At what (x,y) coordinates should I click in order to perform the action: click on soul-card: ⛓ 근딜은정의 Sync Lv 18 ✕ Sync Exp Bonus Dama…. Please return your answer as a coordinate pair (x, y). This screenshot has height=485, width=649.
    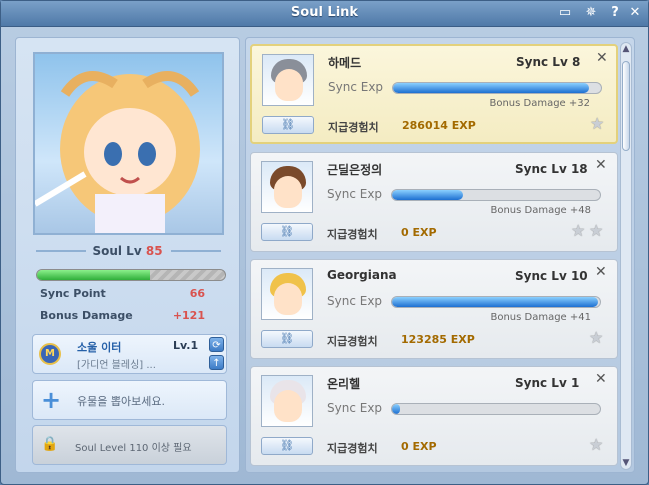
    Looking at the image, I should click on (434, 202).